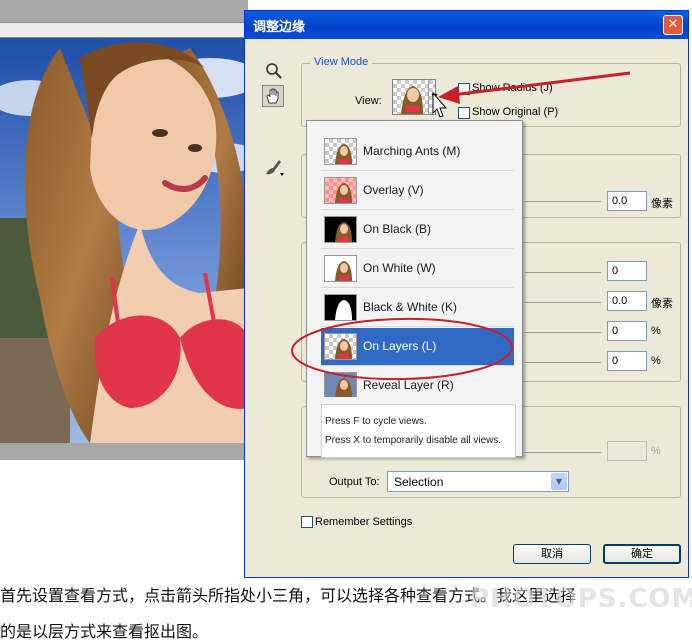 The height and width of the screenshot is (642, 692). Describe the element at coordinates (449, 95) in the screenshot. I see `annotation-arrowhead` at that location.